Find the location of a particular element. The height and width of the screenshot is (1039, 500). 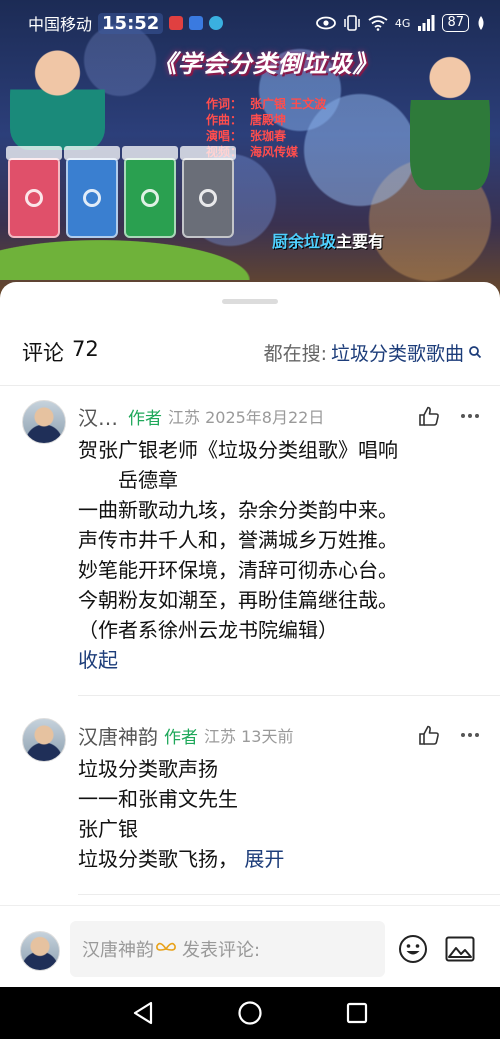

comment-meta: 江苏 2025年8月22日 is located at coordinates (246, 417).